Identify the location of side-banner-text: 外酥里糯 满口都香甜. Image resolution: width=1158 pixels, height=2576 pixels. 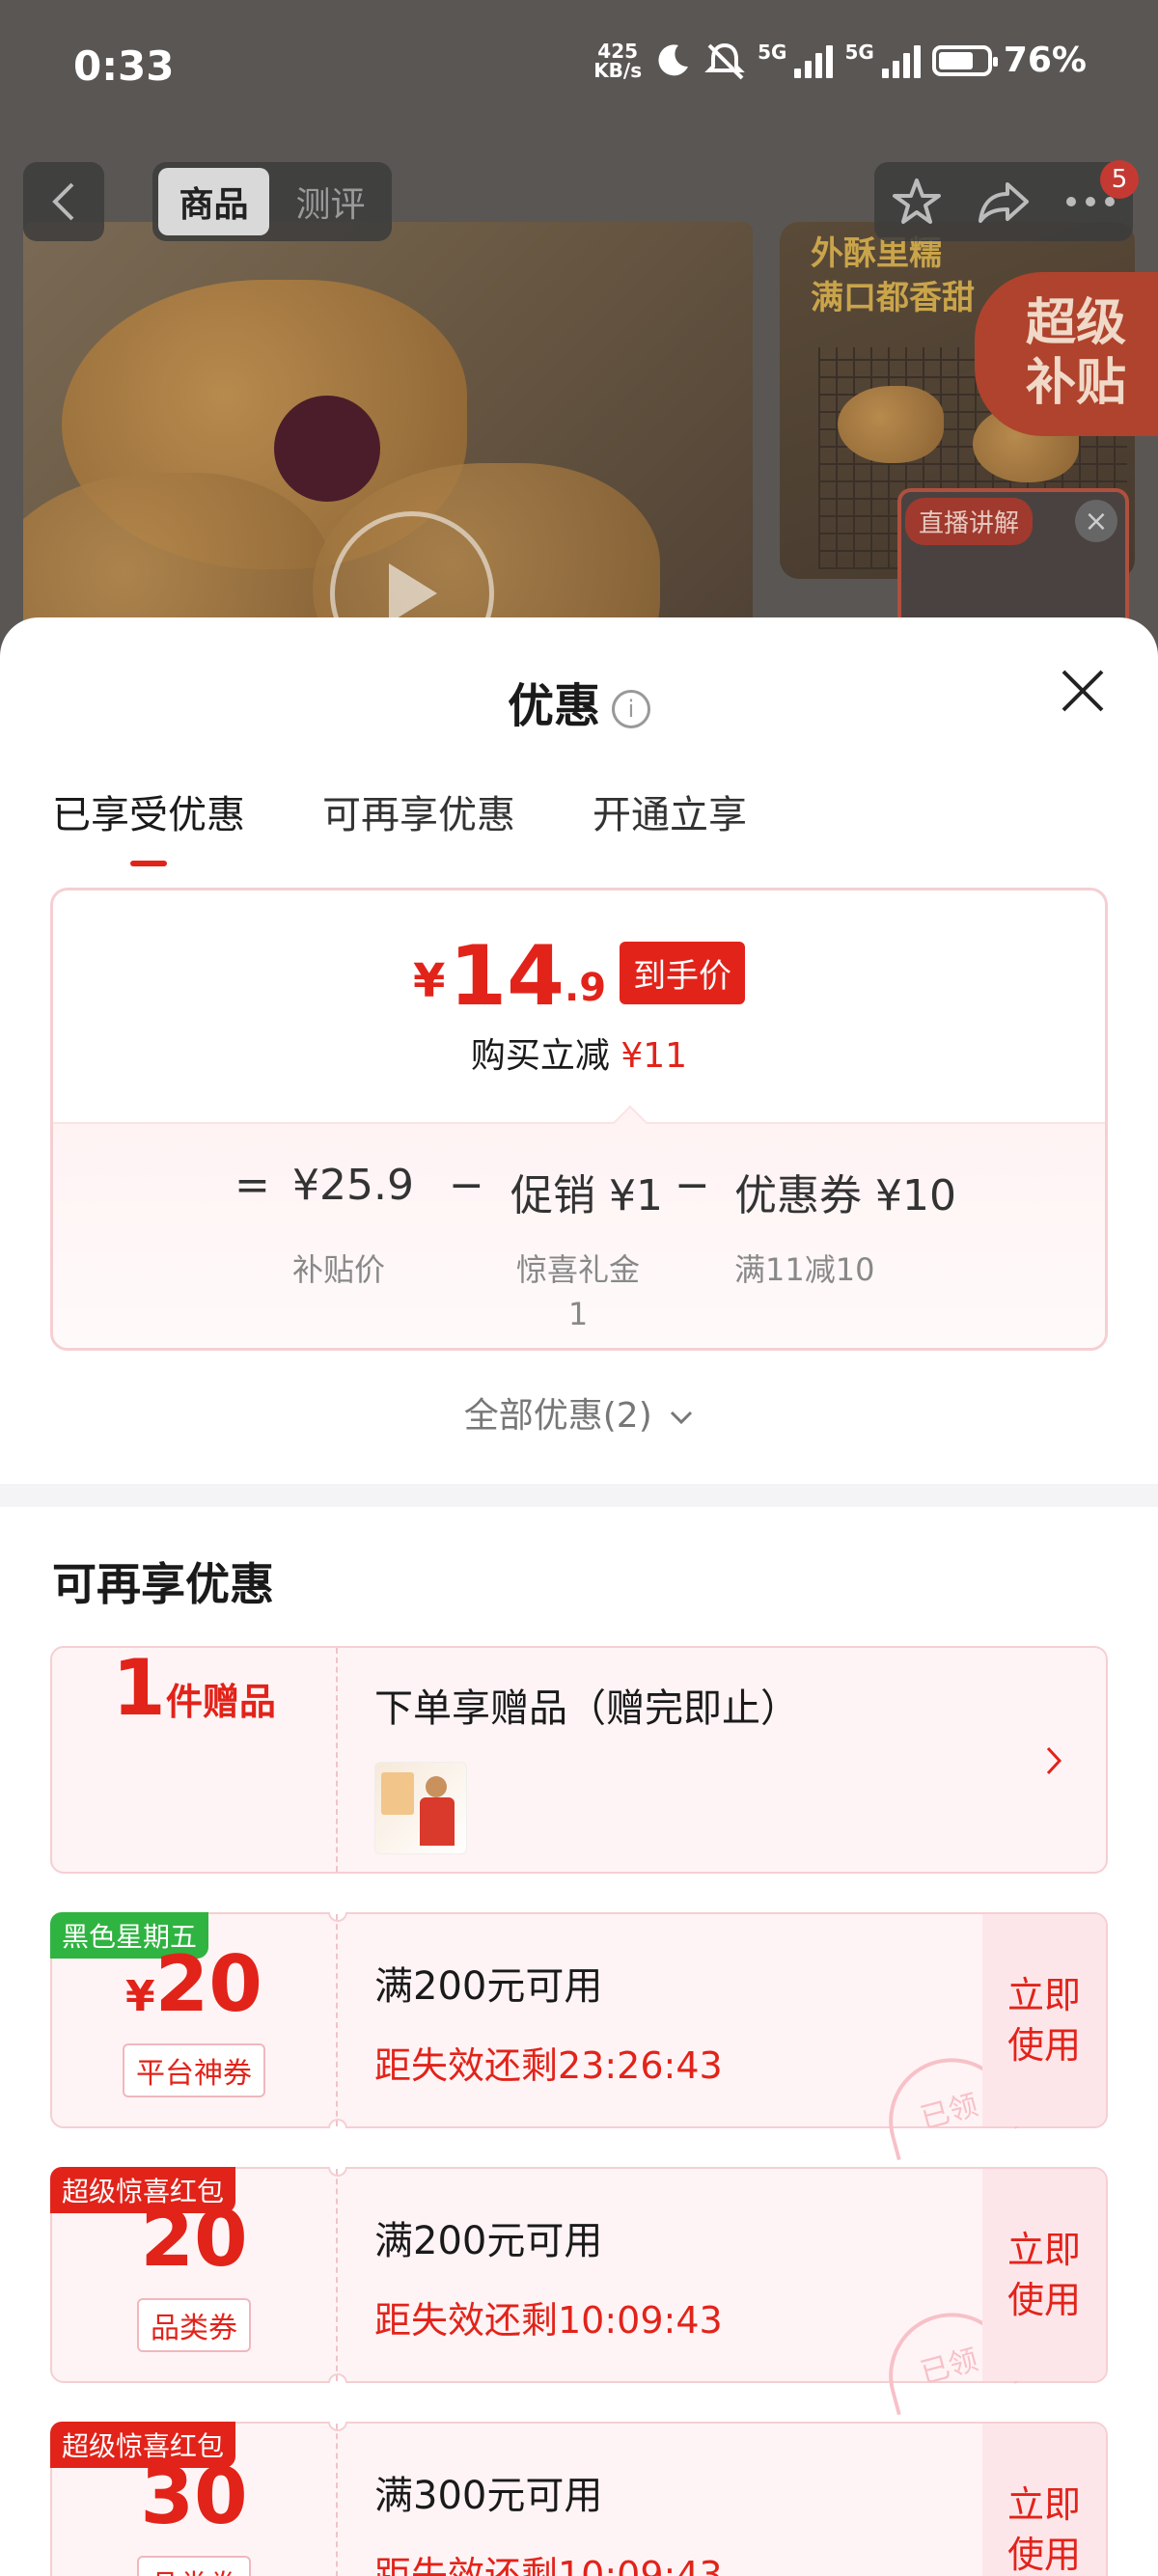
(893, 275).